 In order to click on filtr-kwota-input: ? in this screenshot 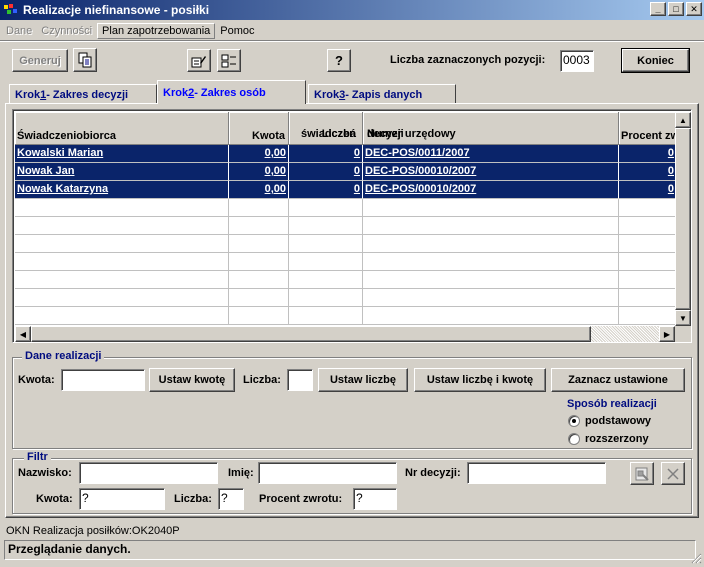, I will do `click(122, 499)`.